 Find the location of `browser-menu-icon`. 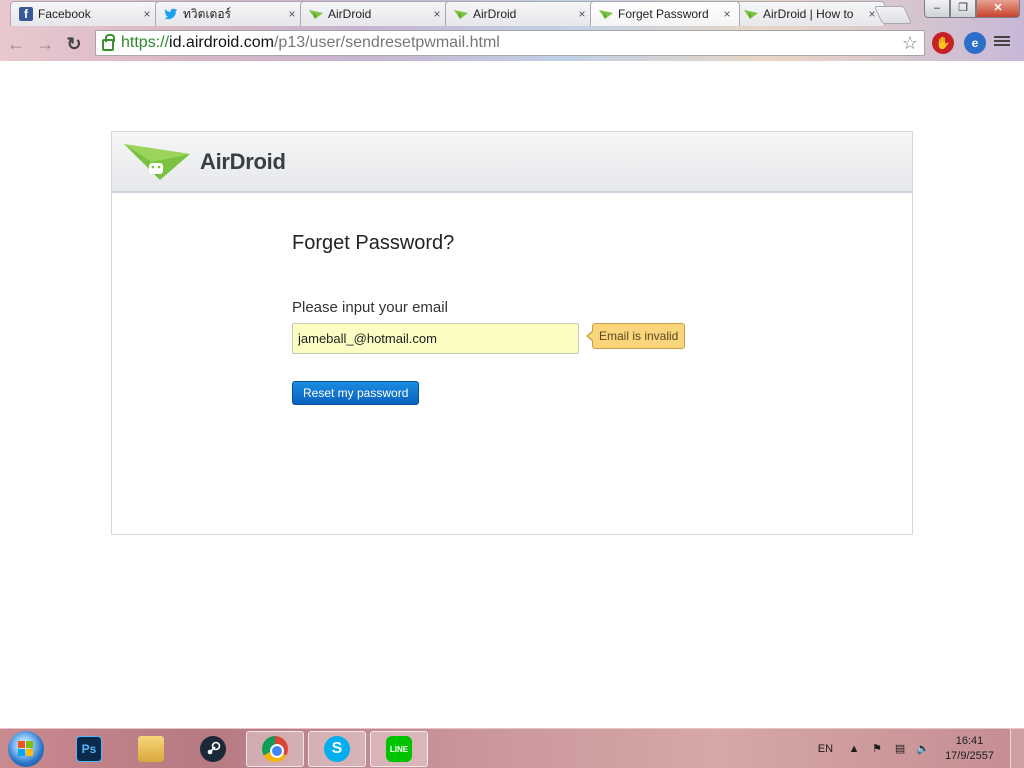

browser-menu-icon is located at coordinates (1002, 42).